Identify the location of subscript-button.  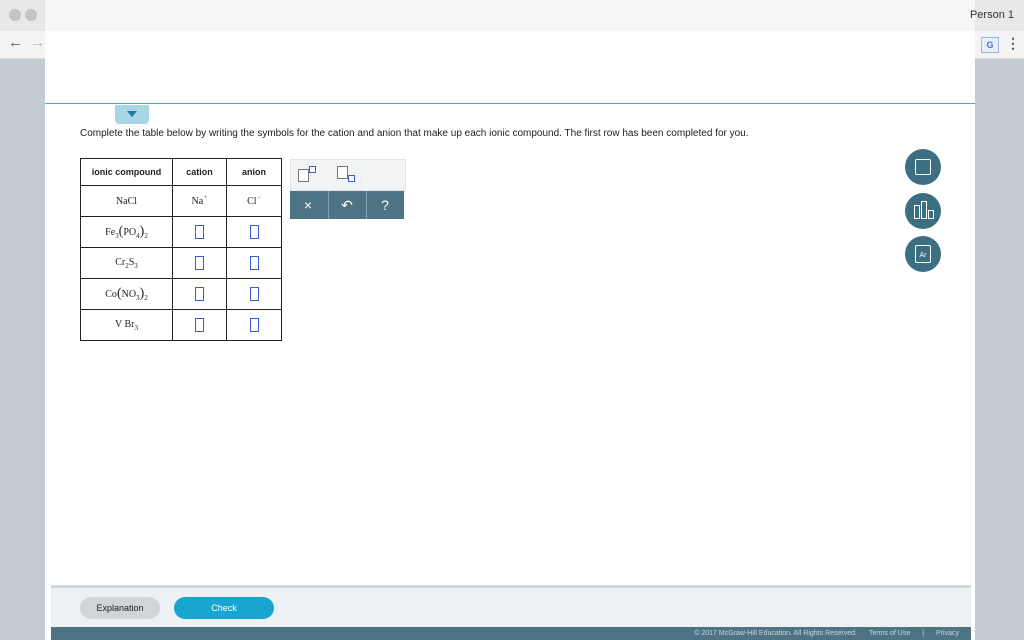
(346, 174).